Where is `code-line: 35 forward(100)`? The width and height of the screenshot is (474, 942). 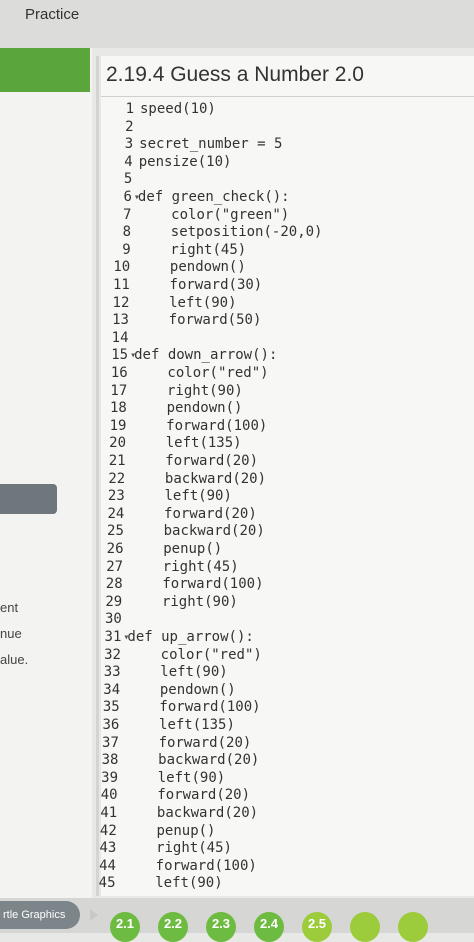
code-line: 35 forward(100) is located at coordinates (176, 708).